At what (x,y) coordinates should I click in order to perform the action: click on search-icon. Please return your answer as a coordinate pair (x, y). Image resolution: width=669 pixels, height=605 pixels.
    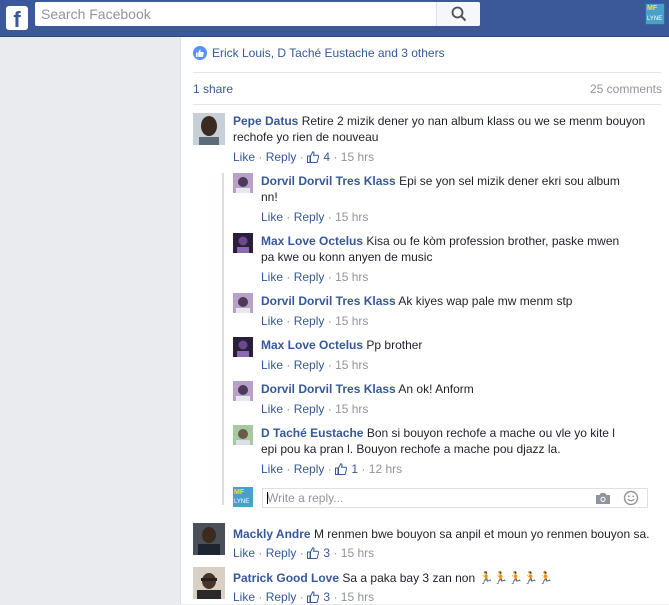
    Looking at the image, I should click on (459, 14).